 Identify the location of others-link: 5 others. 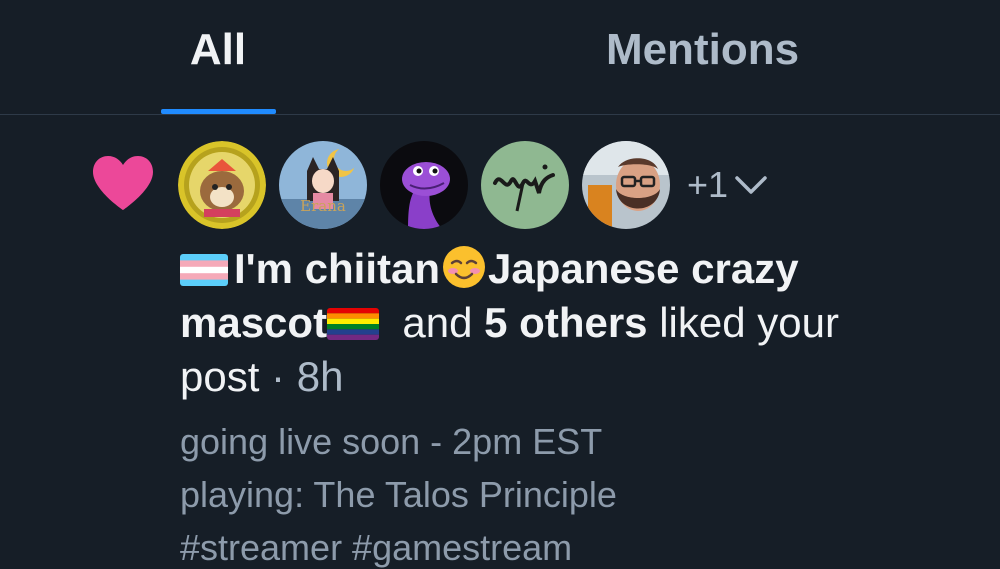
(565, 322).